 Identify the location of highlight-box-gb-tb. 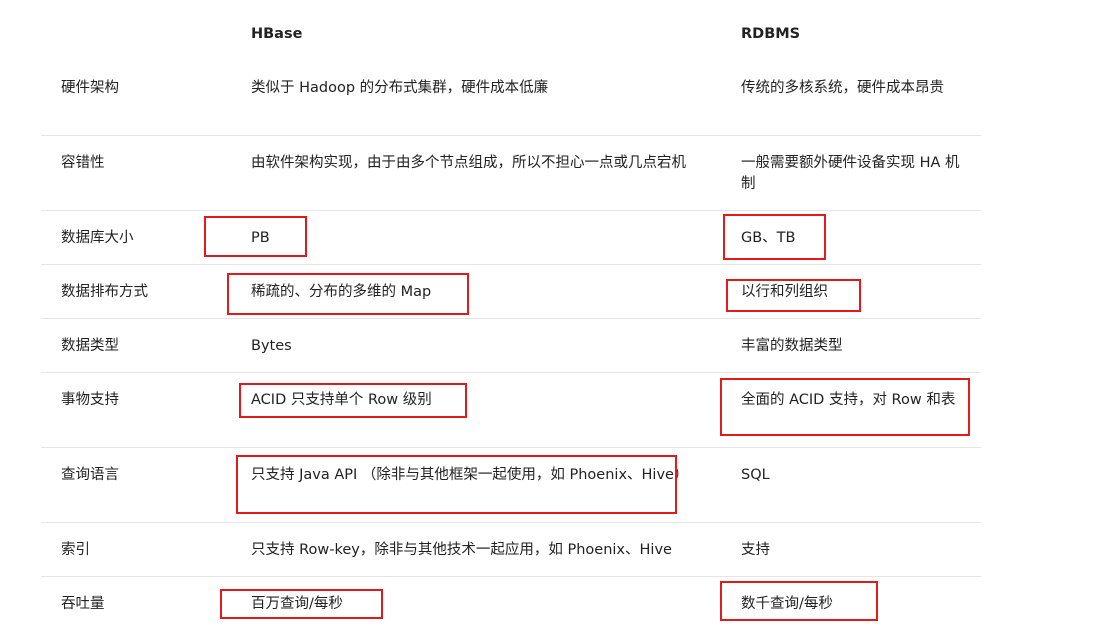
(774, 237).